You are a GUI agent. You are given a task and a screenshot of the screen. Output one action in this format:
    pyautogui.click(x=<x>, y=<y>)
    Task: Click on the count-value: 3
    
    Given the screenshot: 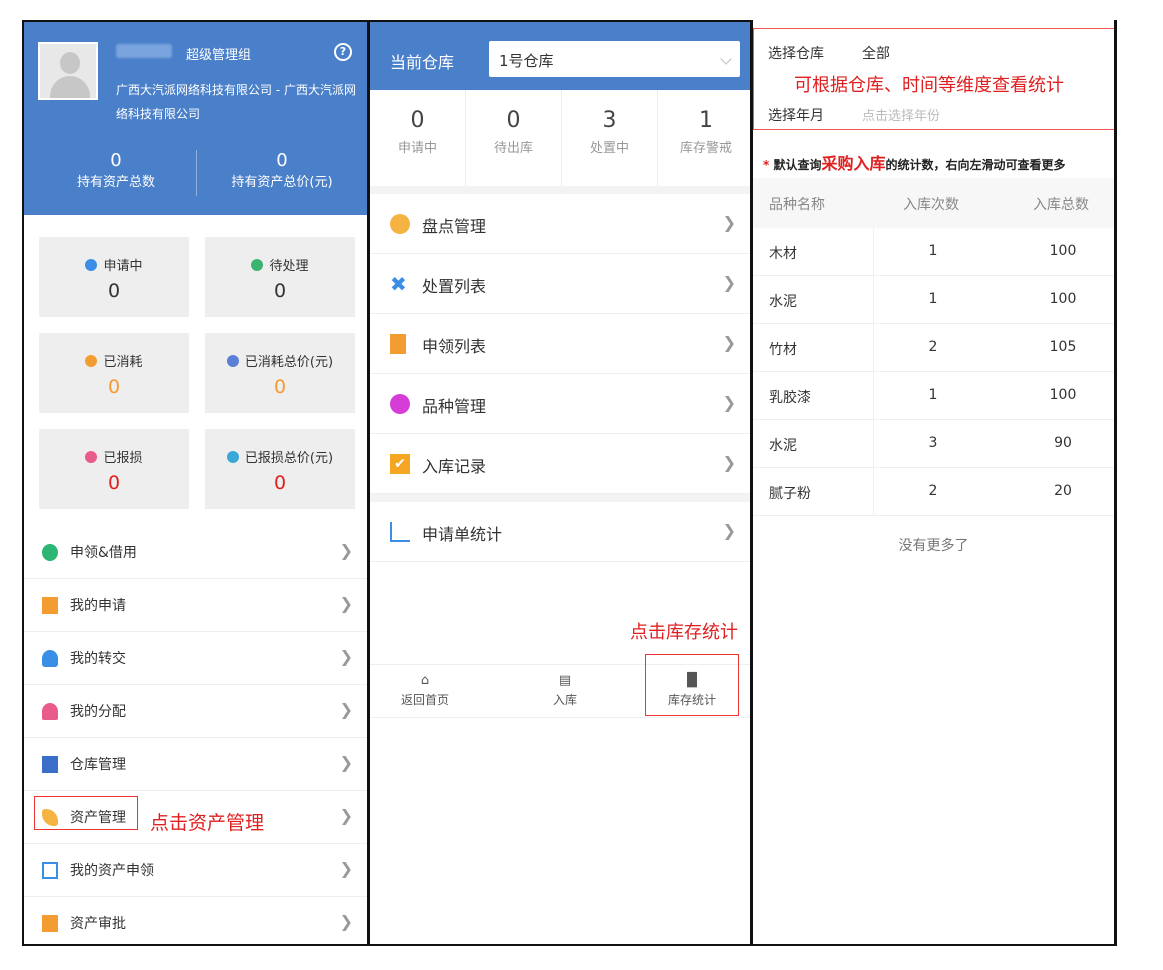 What is the action you would take?
    pyautogui.click(x=609, y=120)
    